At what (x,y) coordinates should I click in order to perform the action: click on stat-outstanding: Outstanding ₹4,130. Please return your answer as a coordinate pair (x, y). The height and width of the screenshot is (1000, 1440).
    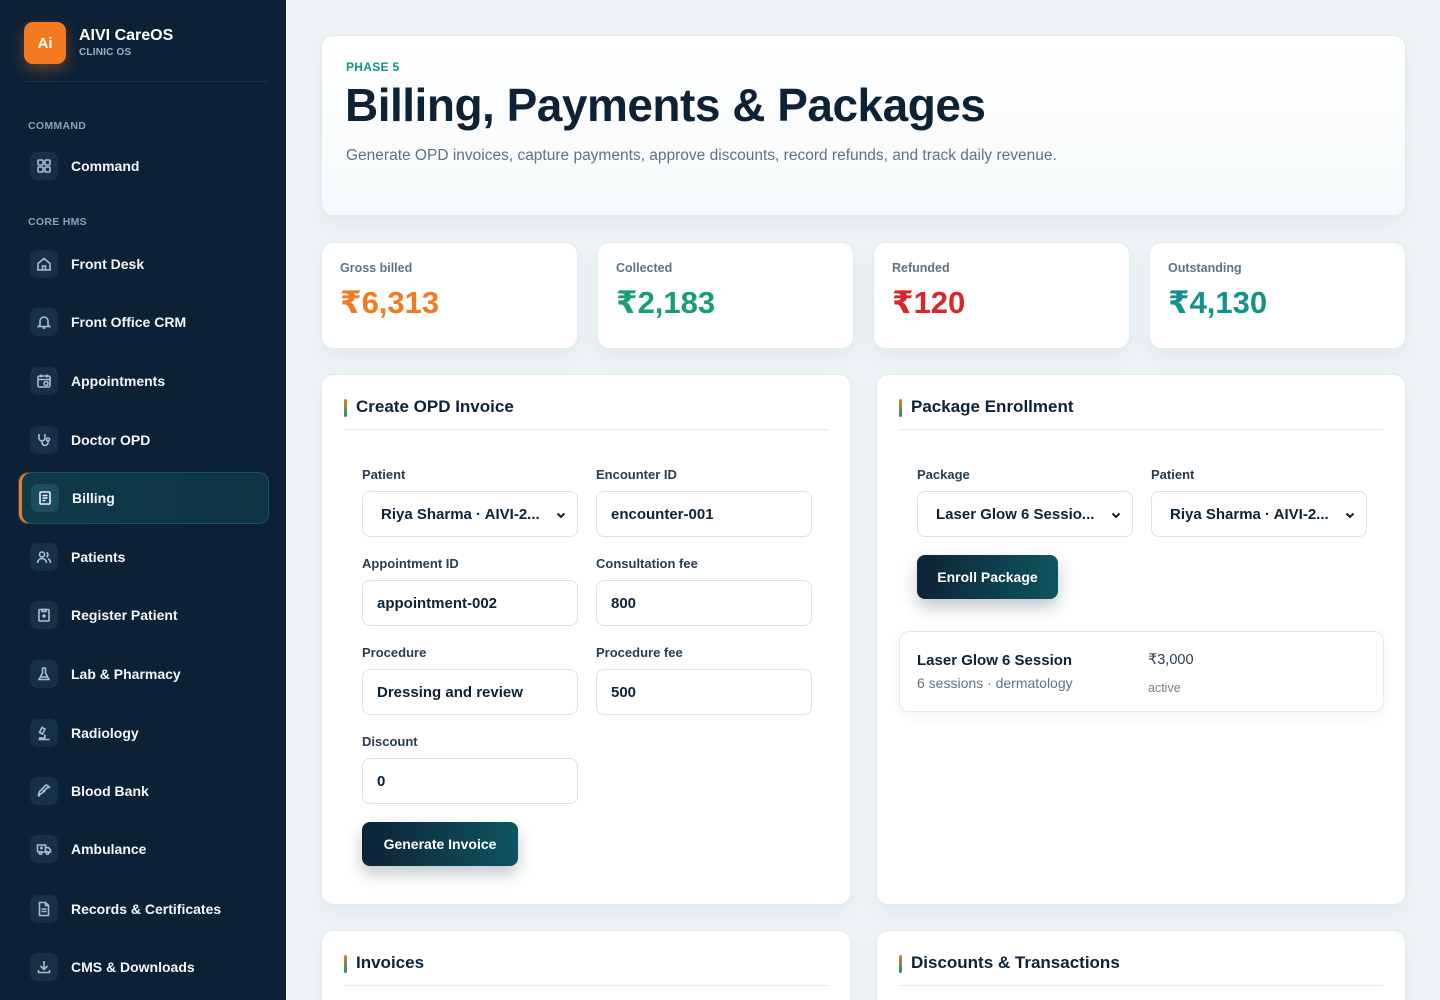
    Looking at the image, I should click on (1277, 295).